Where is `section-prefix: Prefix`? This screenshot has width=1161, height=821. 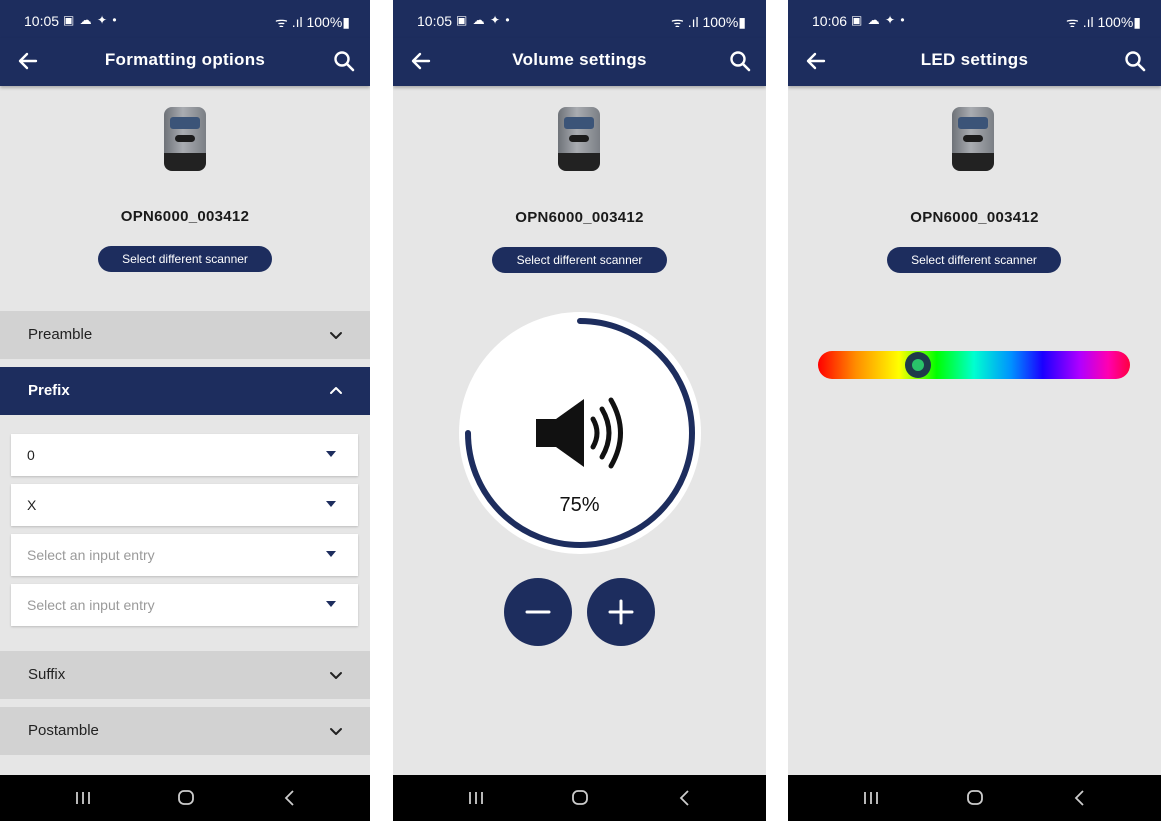 section-prefix: Prefix is located at coordinates (185, 391).